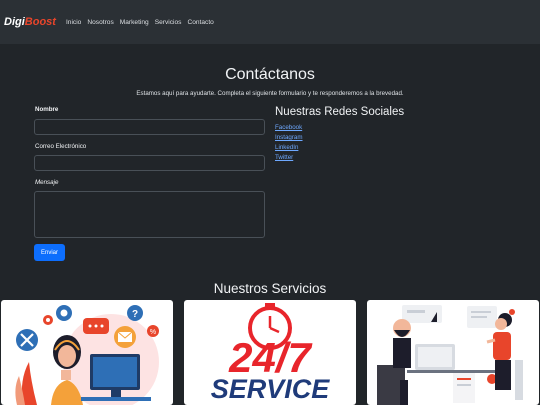 Image resolution: width=540 pixels, height=405 pixels. I want to click on gear-icon, so click(64, 313).